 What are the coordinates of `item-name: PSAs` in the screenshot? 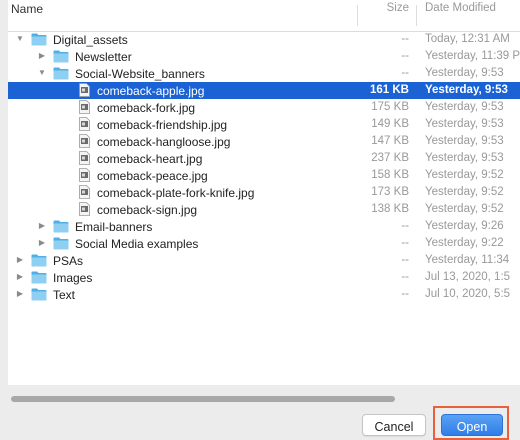 It's located at (68, 261).